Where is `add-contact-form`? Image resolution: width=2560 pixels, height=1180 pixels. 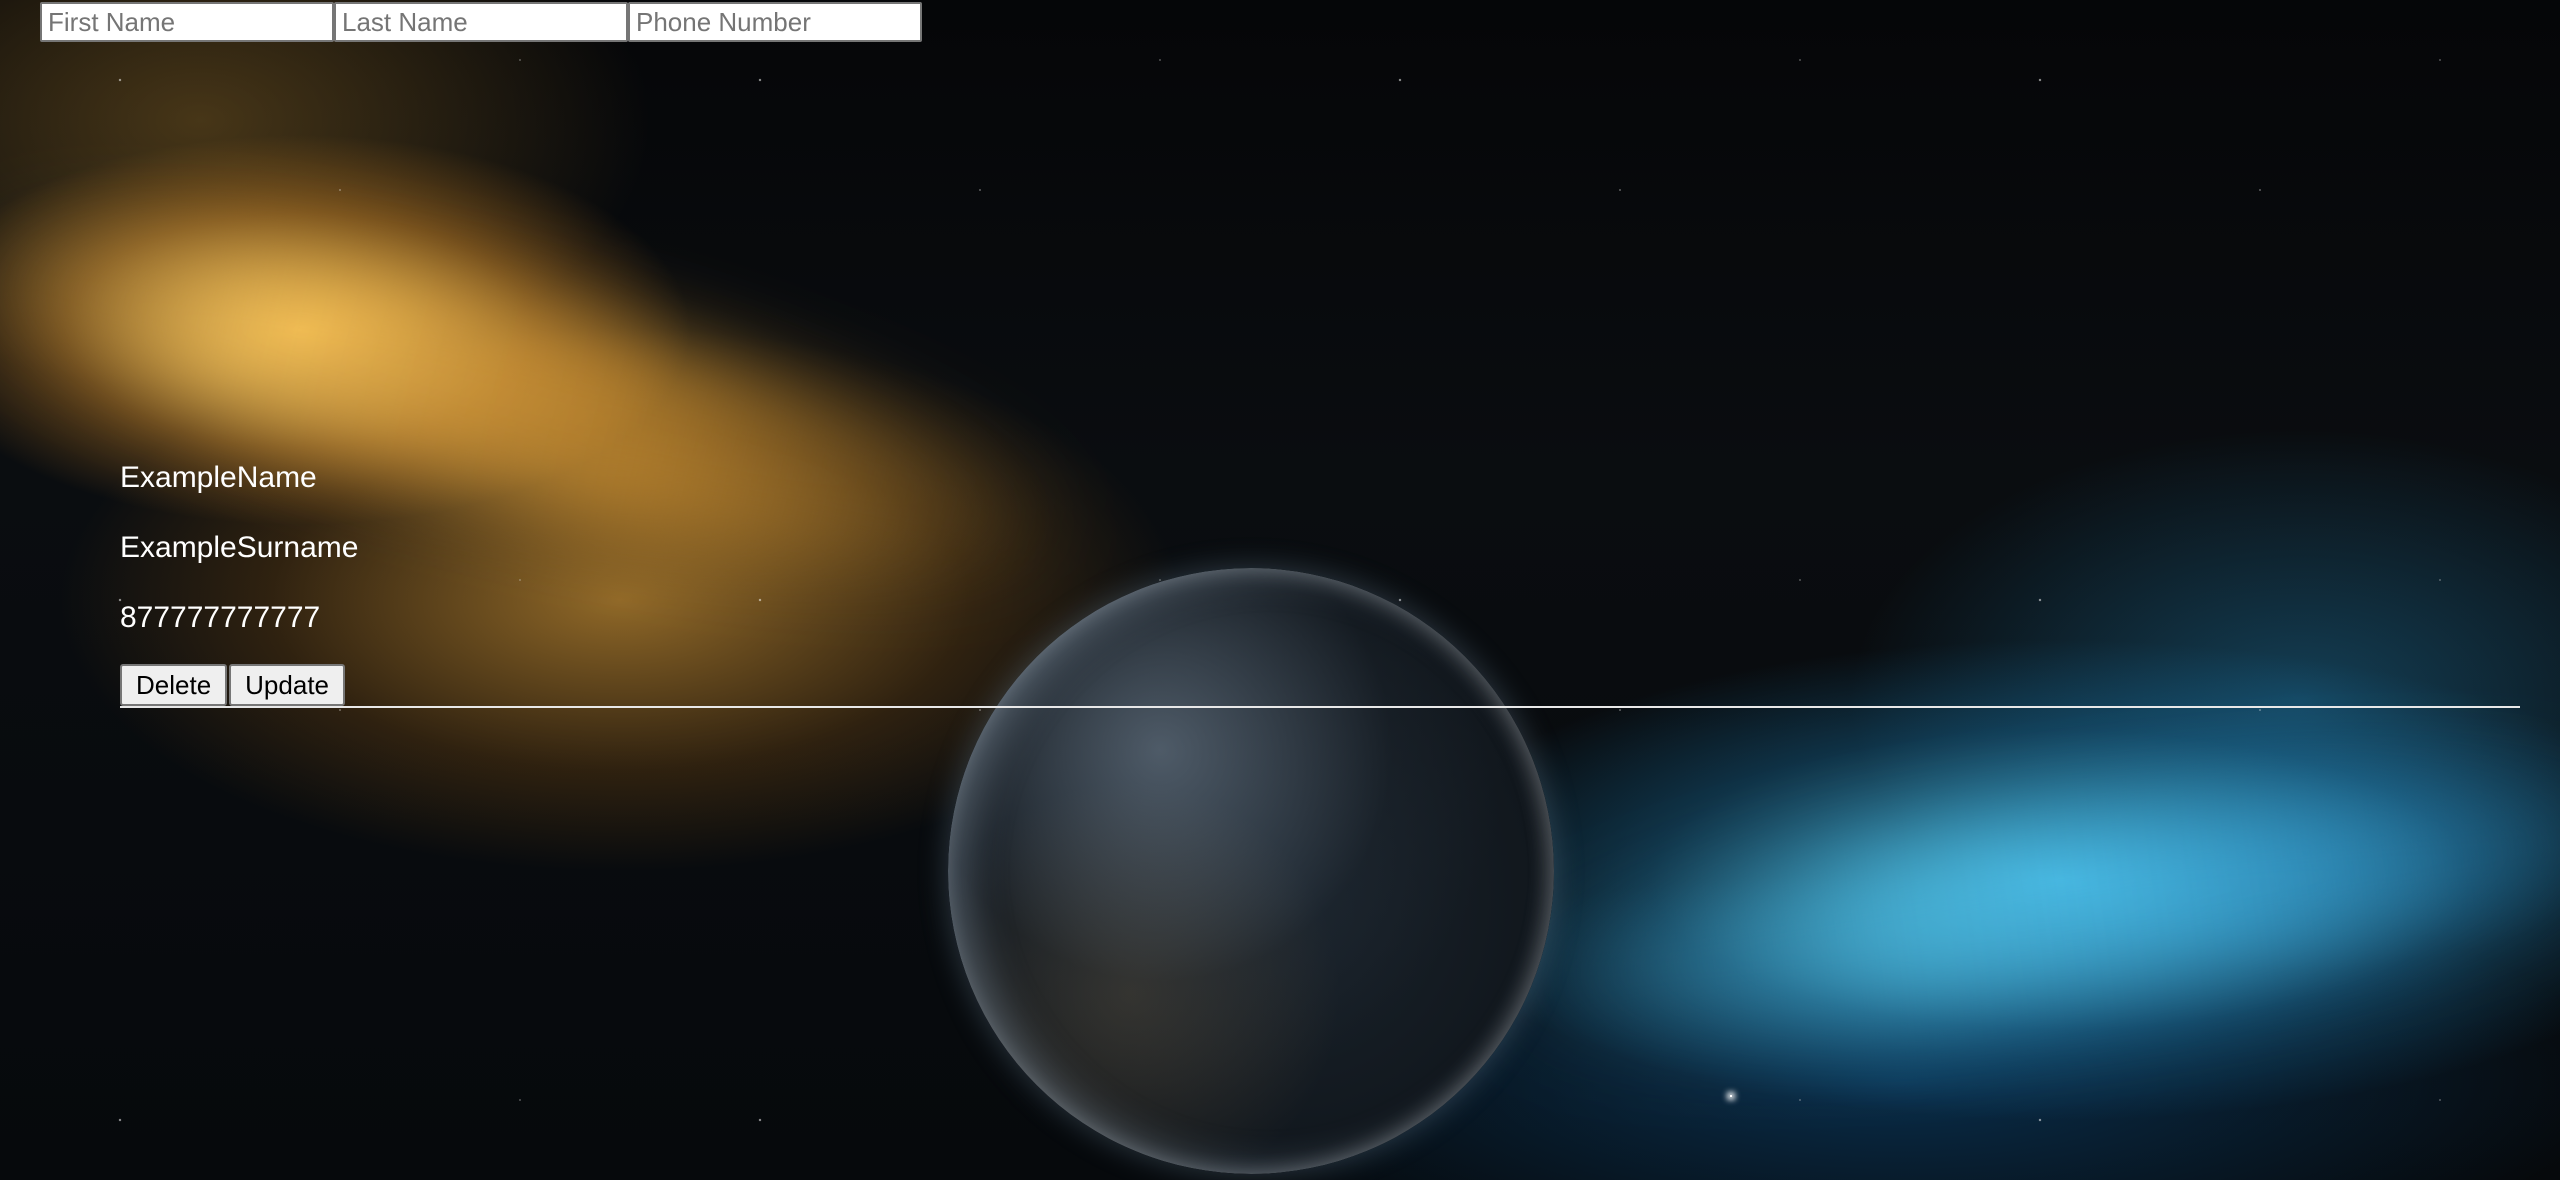
add-contact-form is located at coordinates (481, 22).